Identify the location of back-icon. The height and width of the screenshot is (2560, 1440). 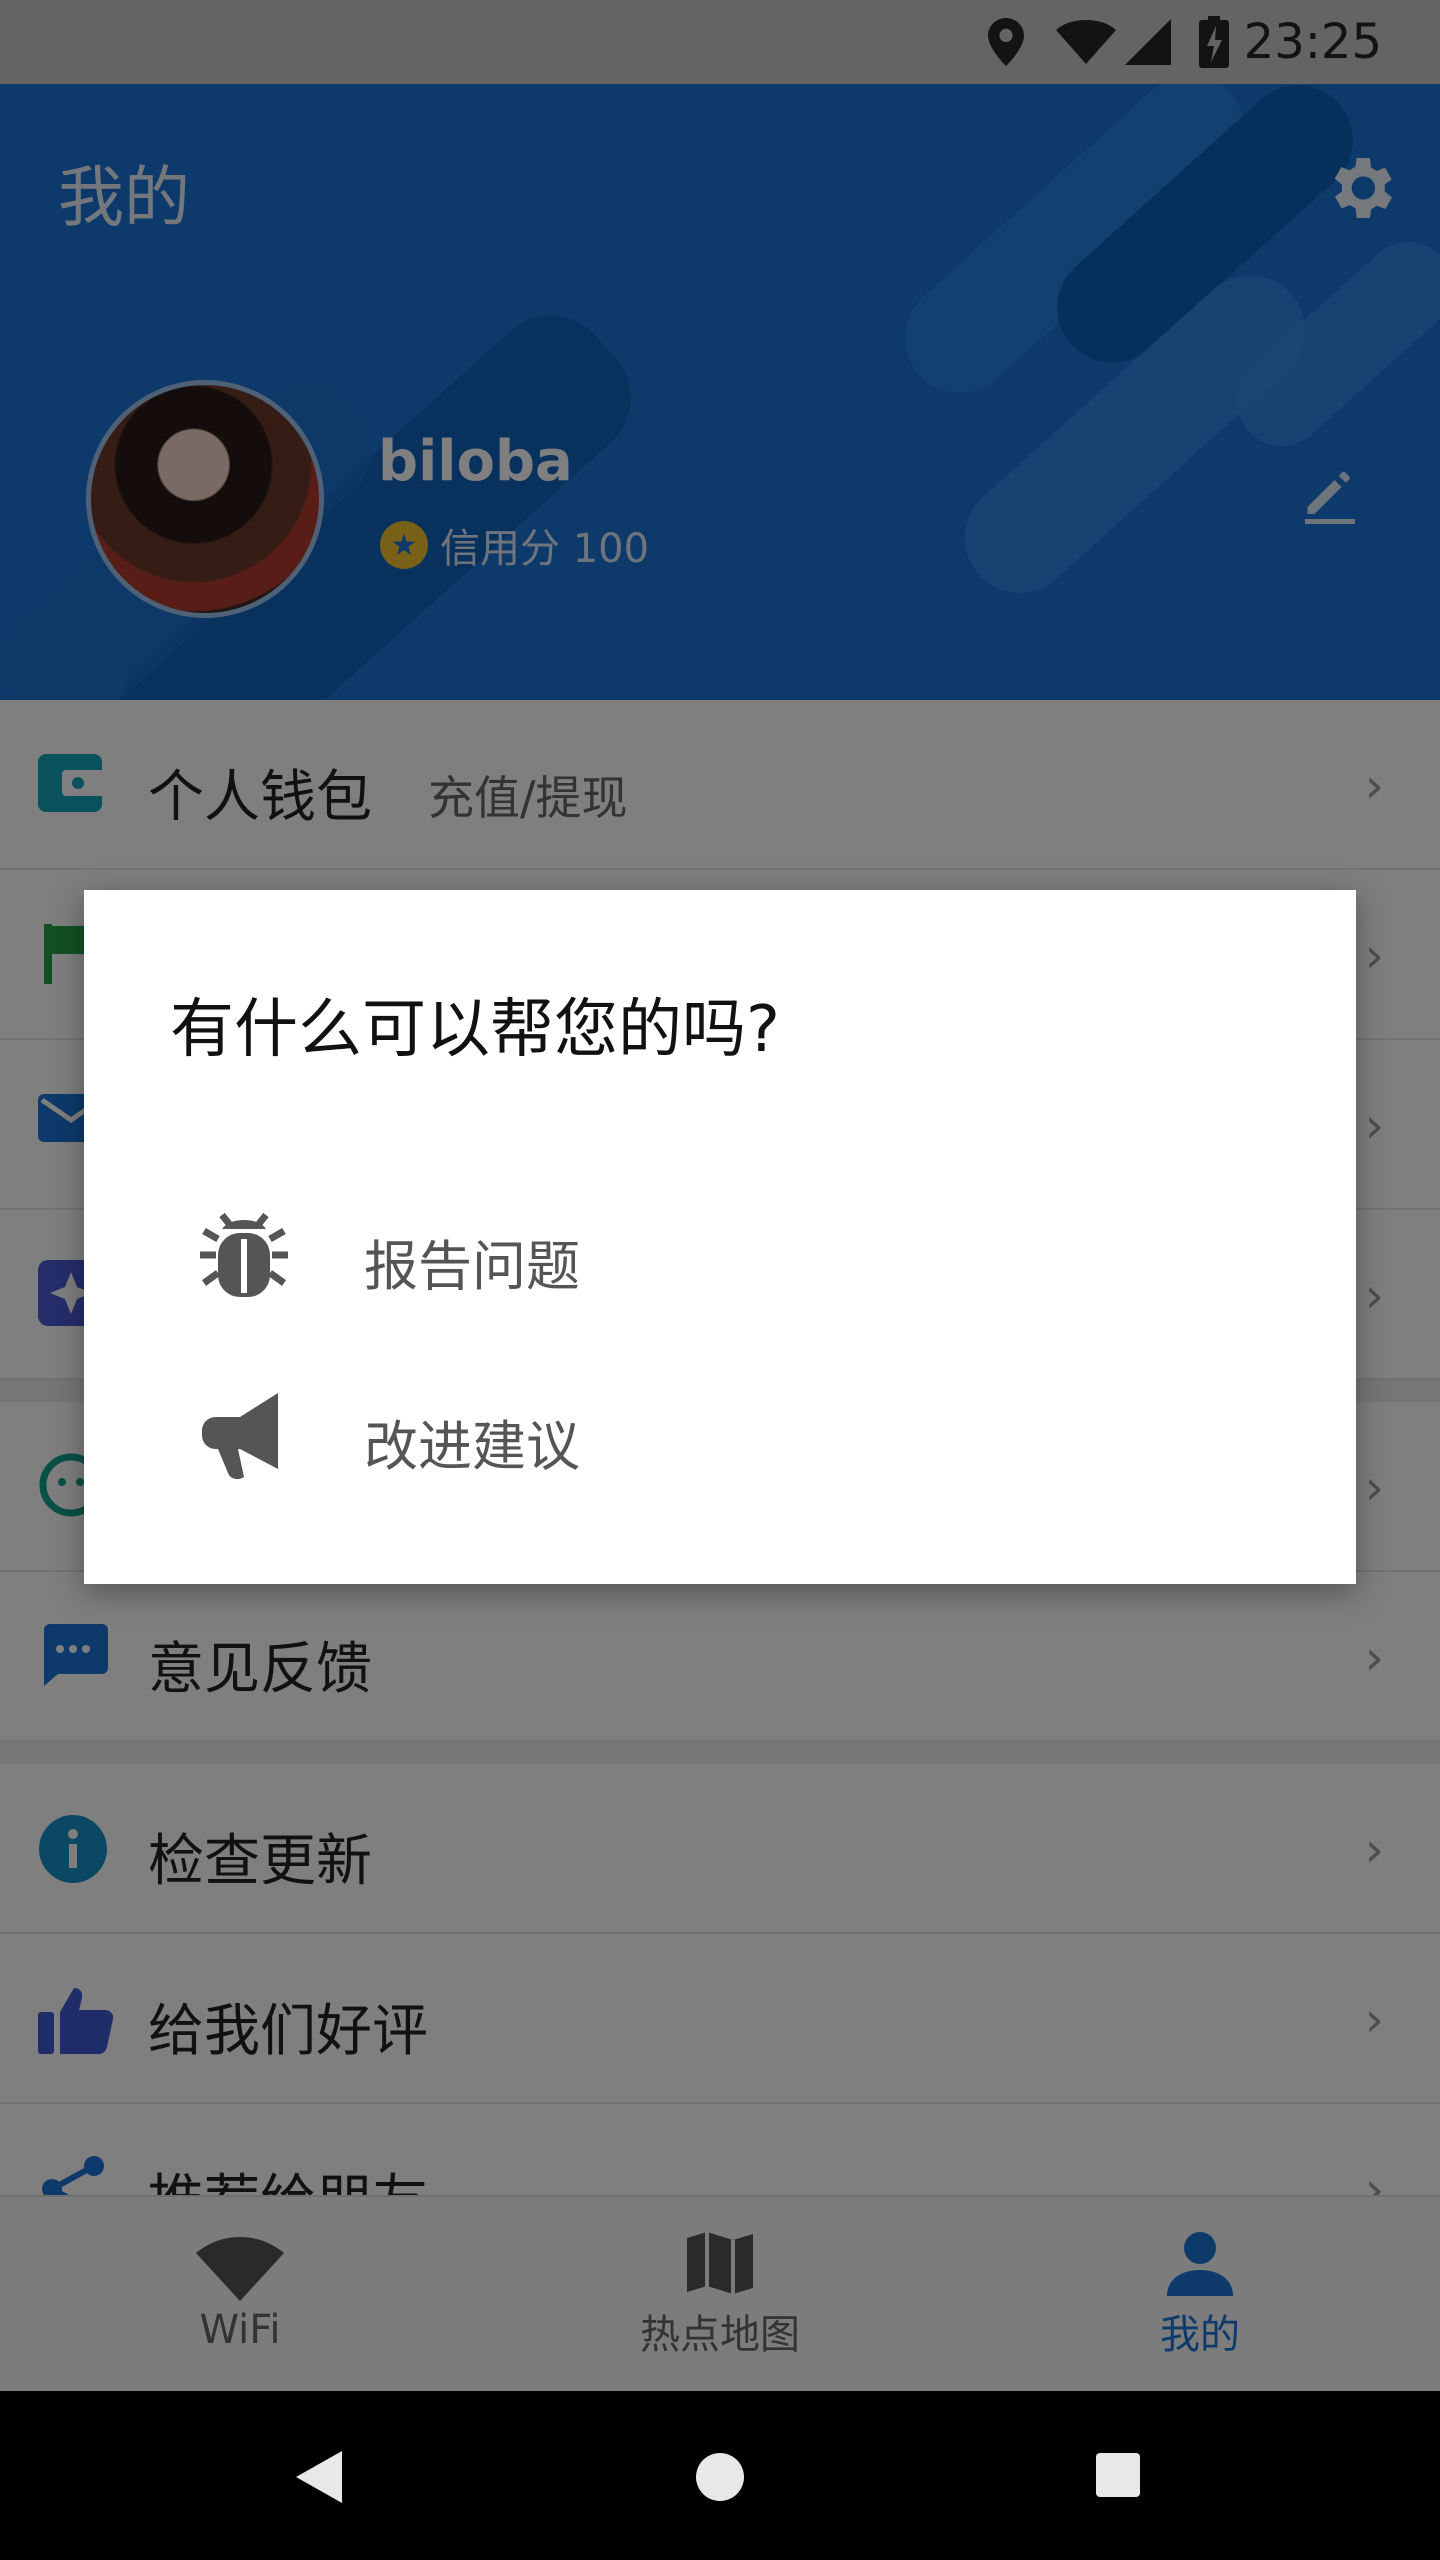
(319, 2479).